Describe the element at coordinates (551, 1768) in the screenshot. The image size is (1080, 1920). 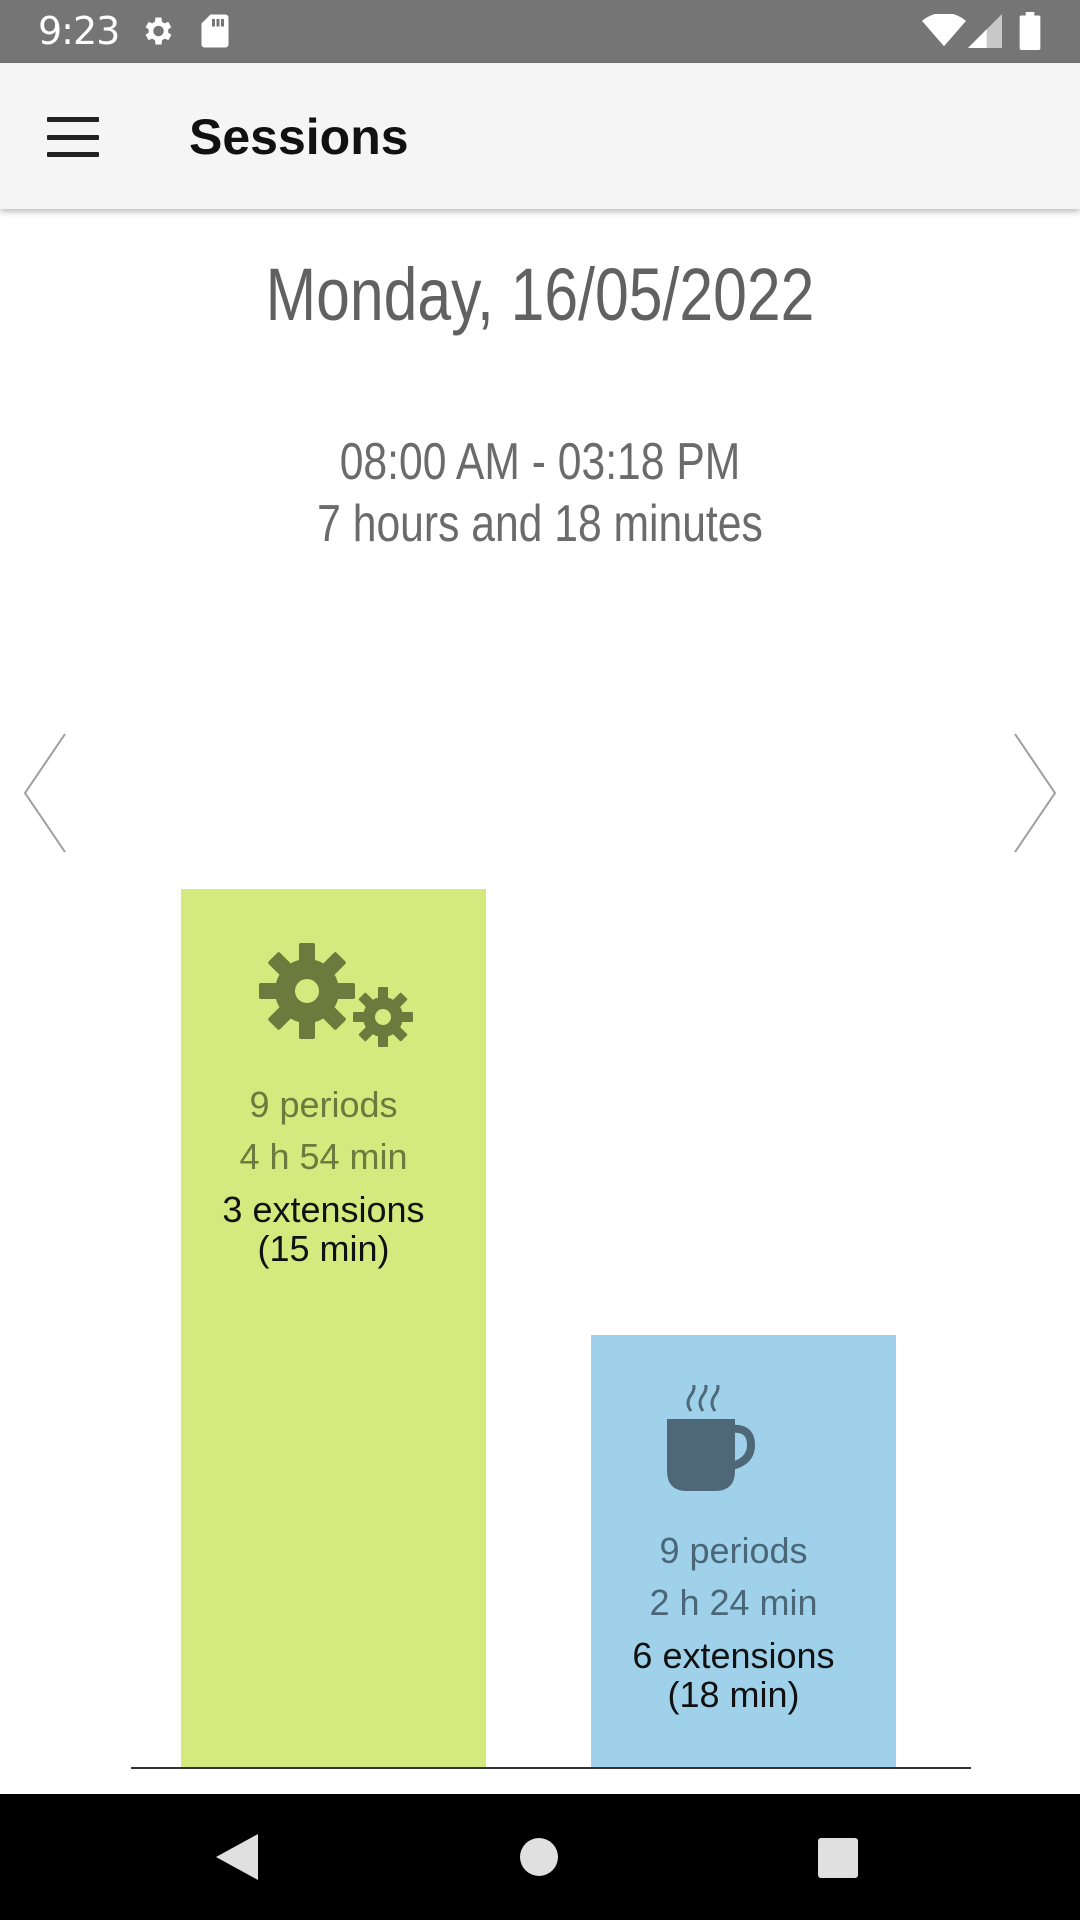
I see `chart-baseline` at that location.